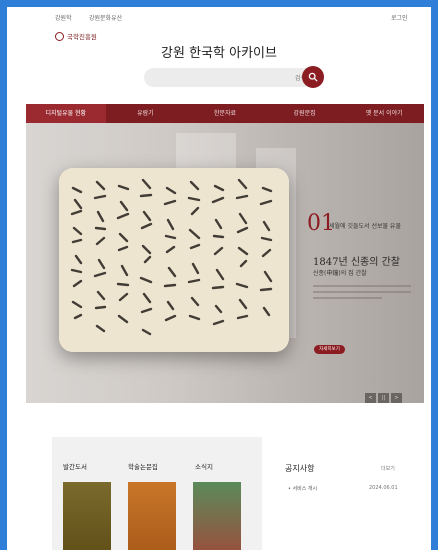 The height and width of the screenshot is (550, 438). I want to click on nav-item-travel: 유람기, so click(146, 113).